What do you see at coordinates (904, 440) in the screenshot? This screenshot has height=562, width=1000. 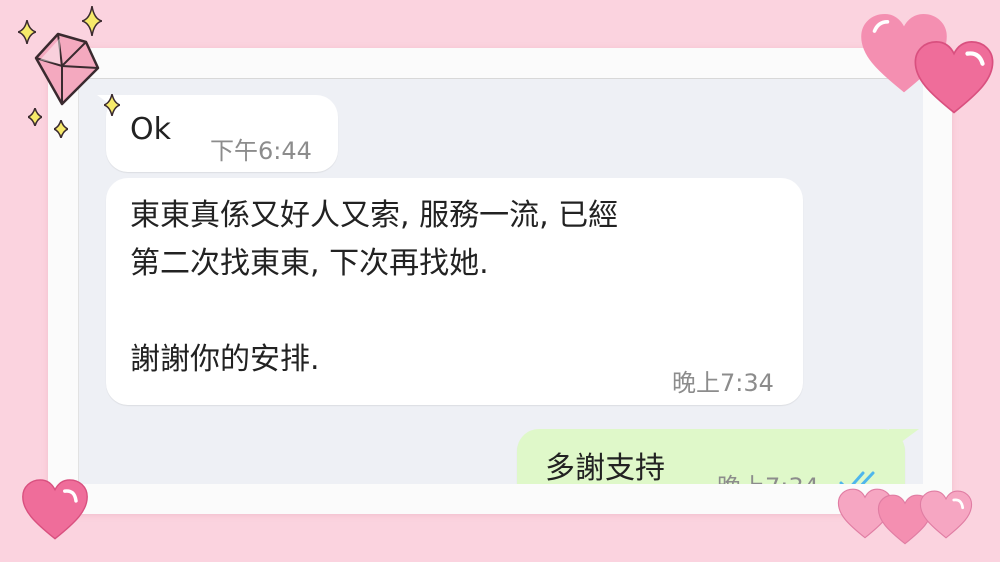 I see `bubble-tail` at bounding box center [904, 440].